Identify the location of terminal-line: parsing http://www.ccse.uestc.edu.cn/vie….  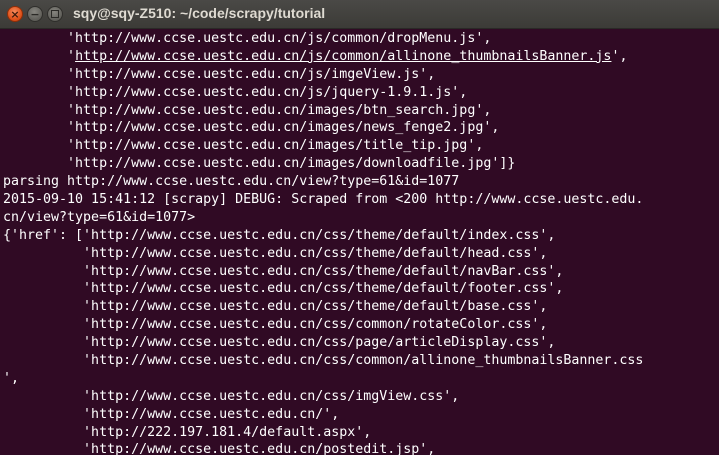
(231, 182).